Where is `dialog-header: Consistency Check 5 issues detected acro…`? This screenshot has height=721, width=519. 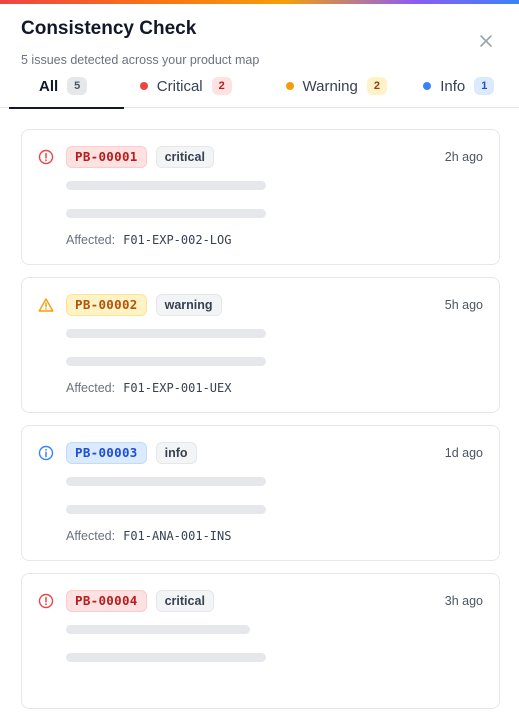 dialog-header: Consistency Check 5 issues detected acro… is located at coordinates (259, 35).